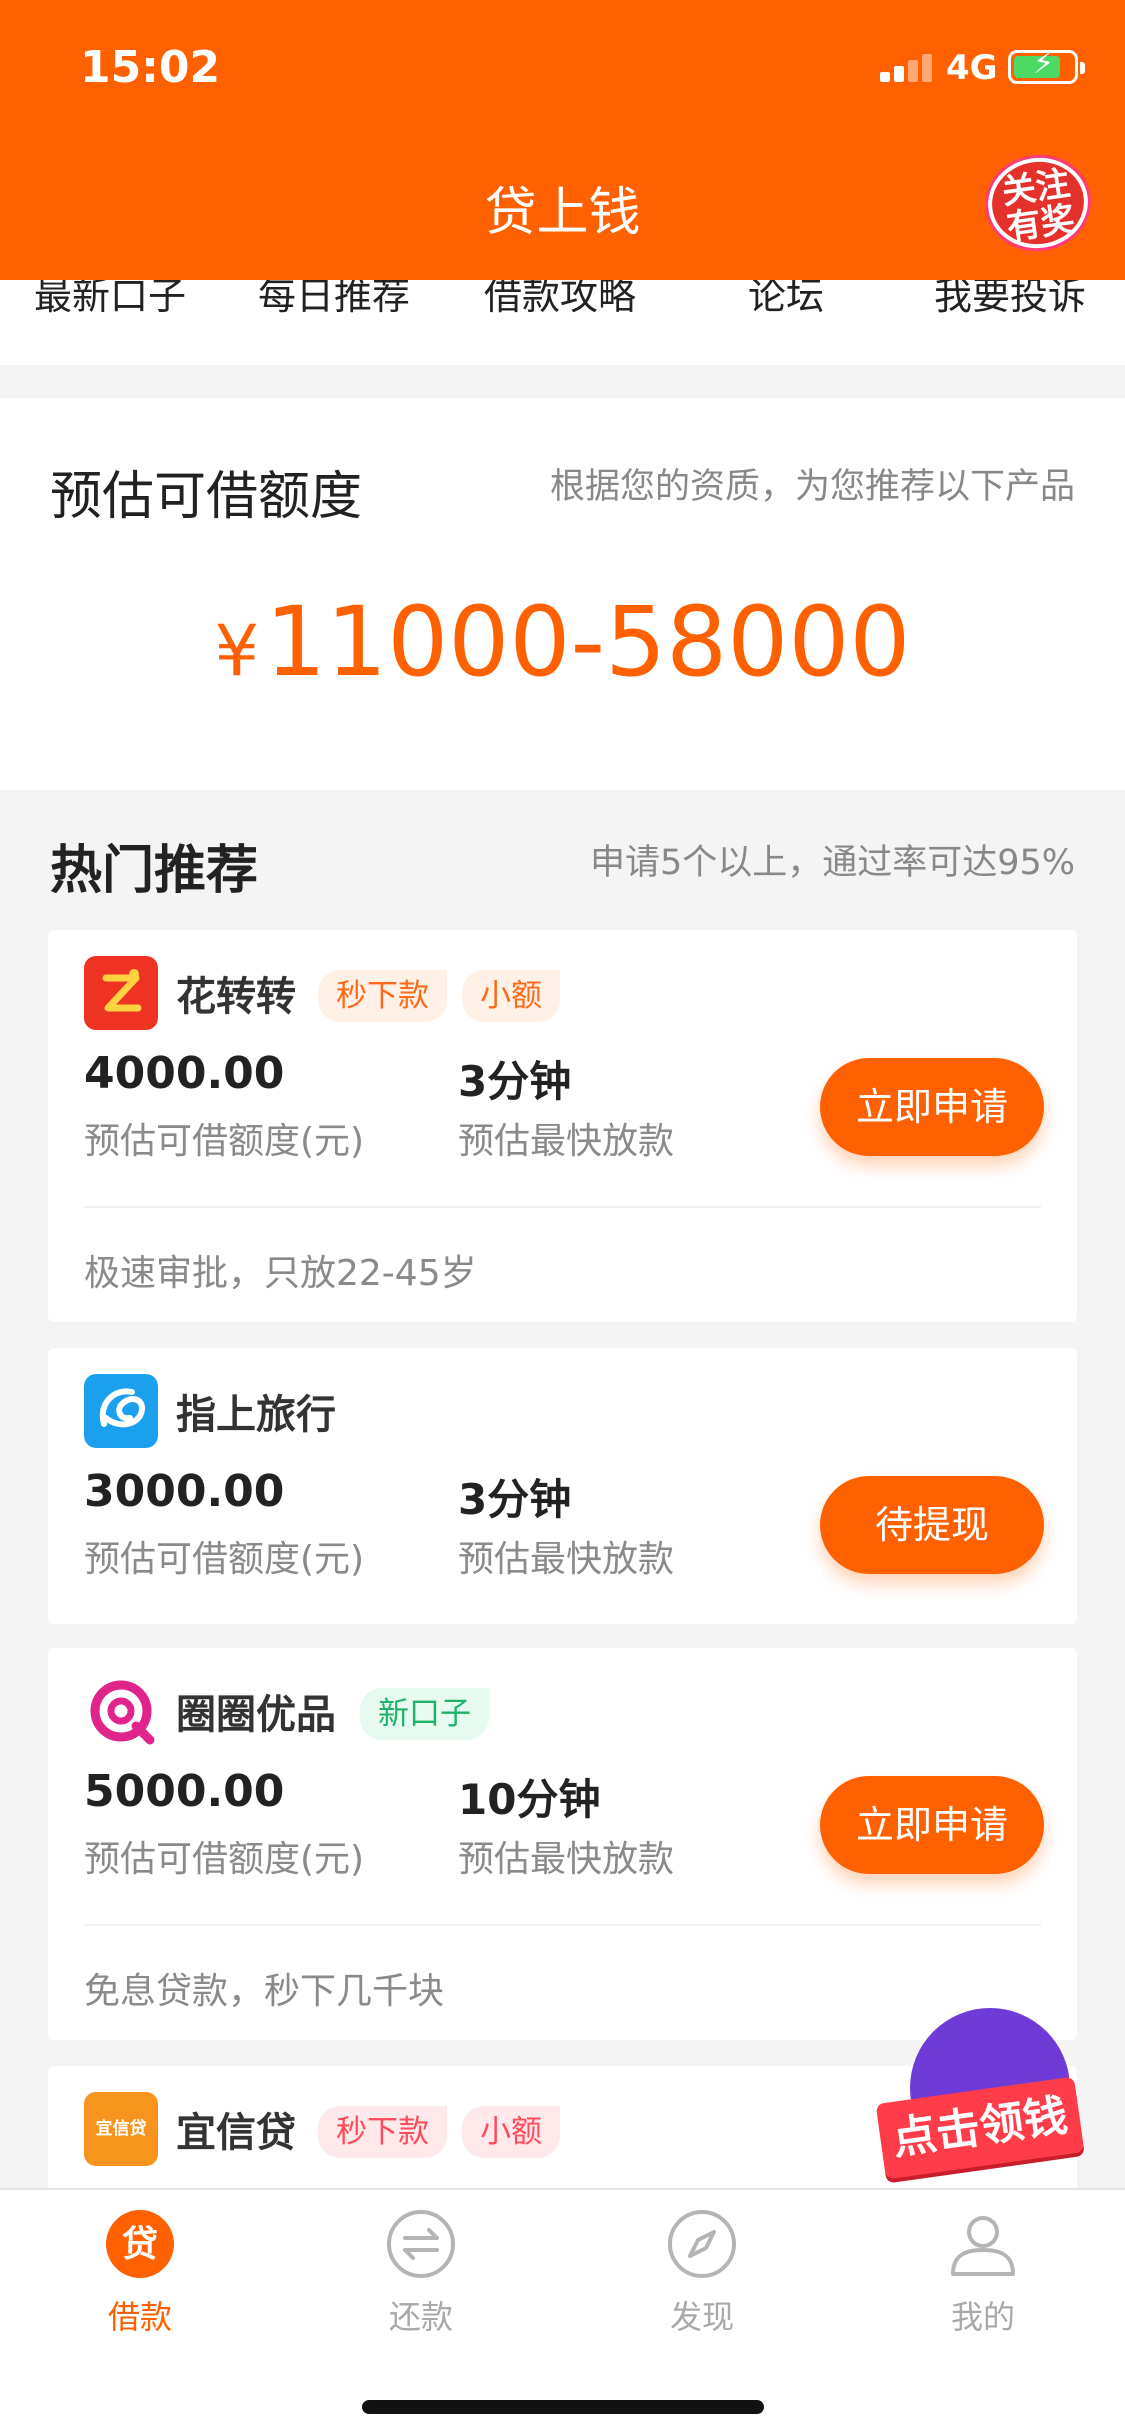 This screenshot has height=2436, width=1125. Describe the element at coordinates (184, 1491) in the screenshot. I see `product-limit: 3000.00` at that location.